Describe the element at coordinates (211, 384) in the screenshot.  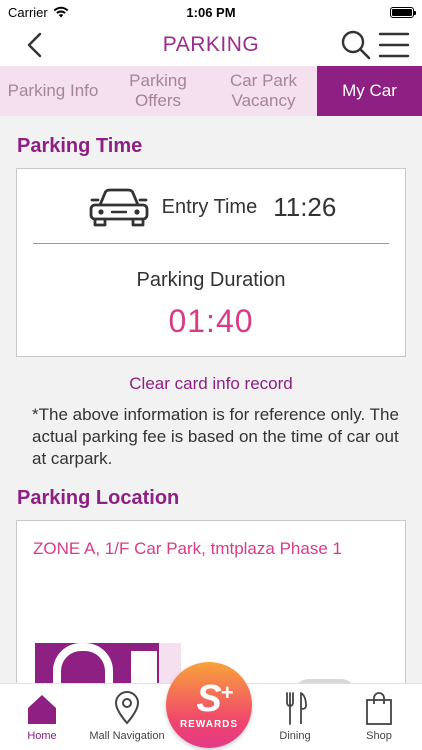
I see `clear-card-info-link: Clear card info record` at that location.